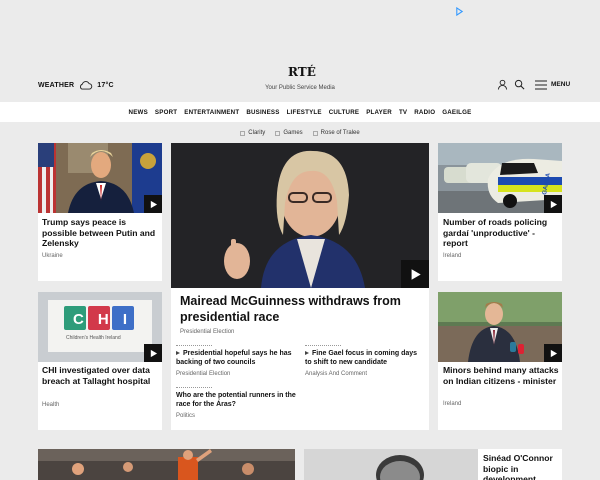  I want to click on rose-icon, so click(315, 133).